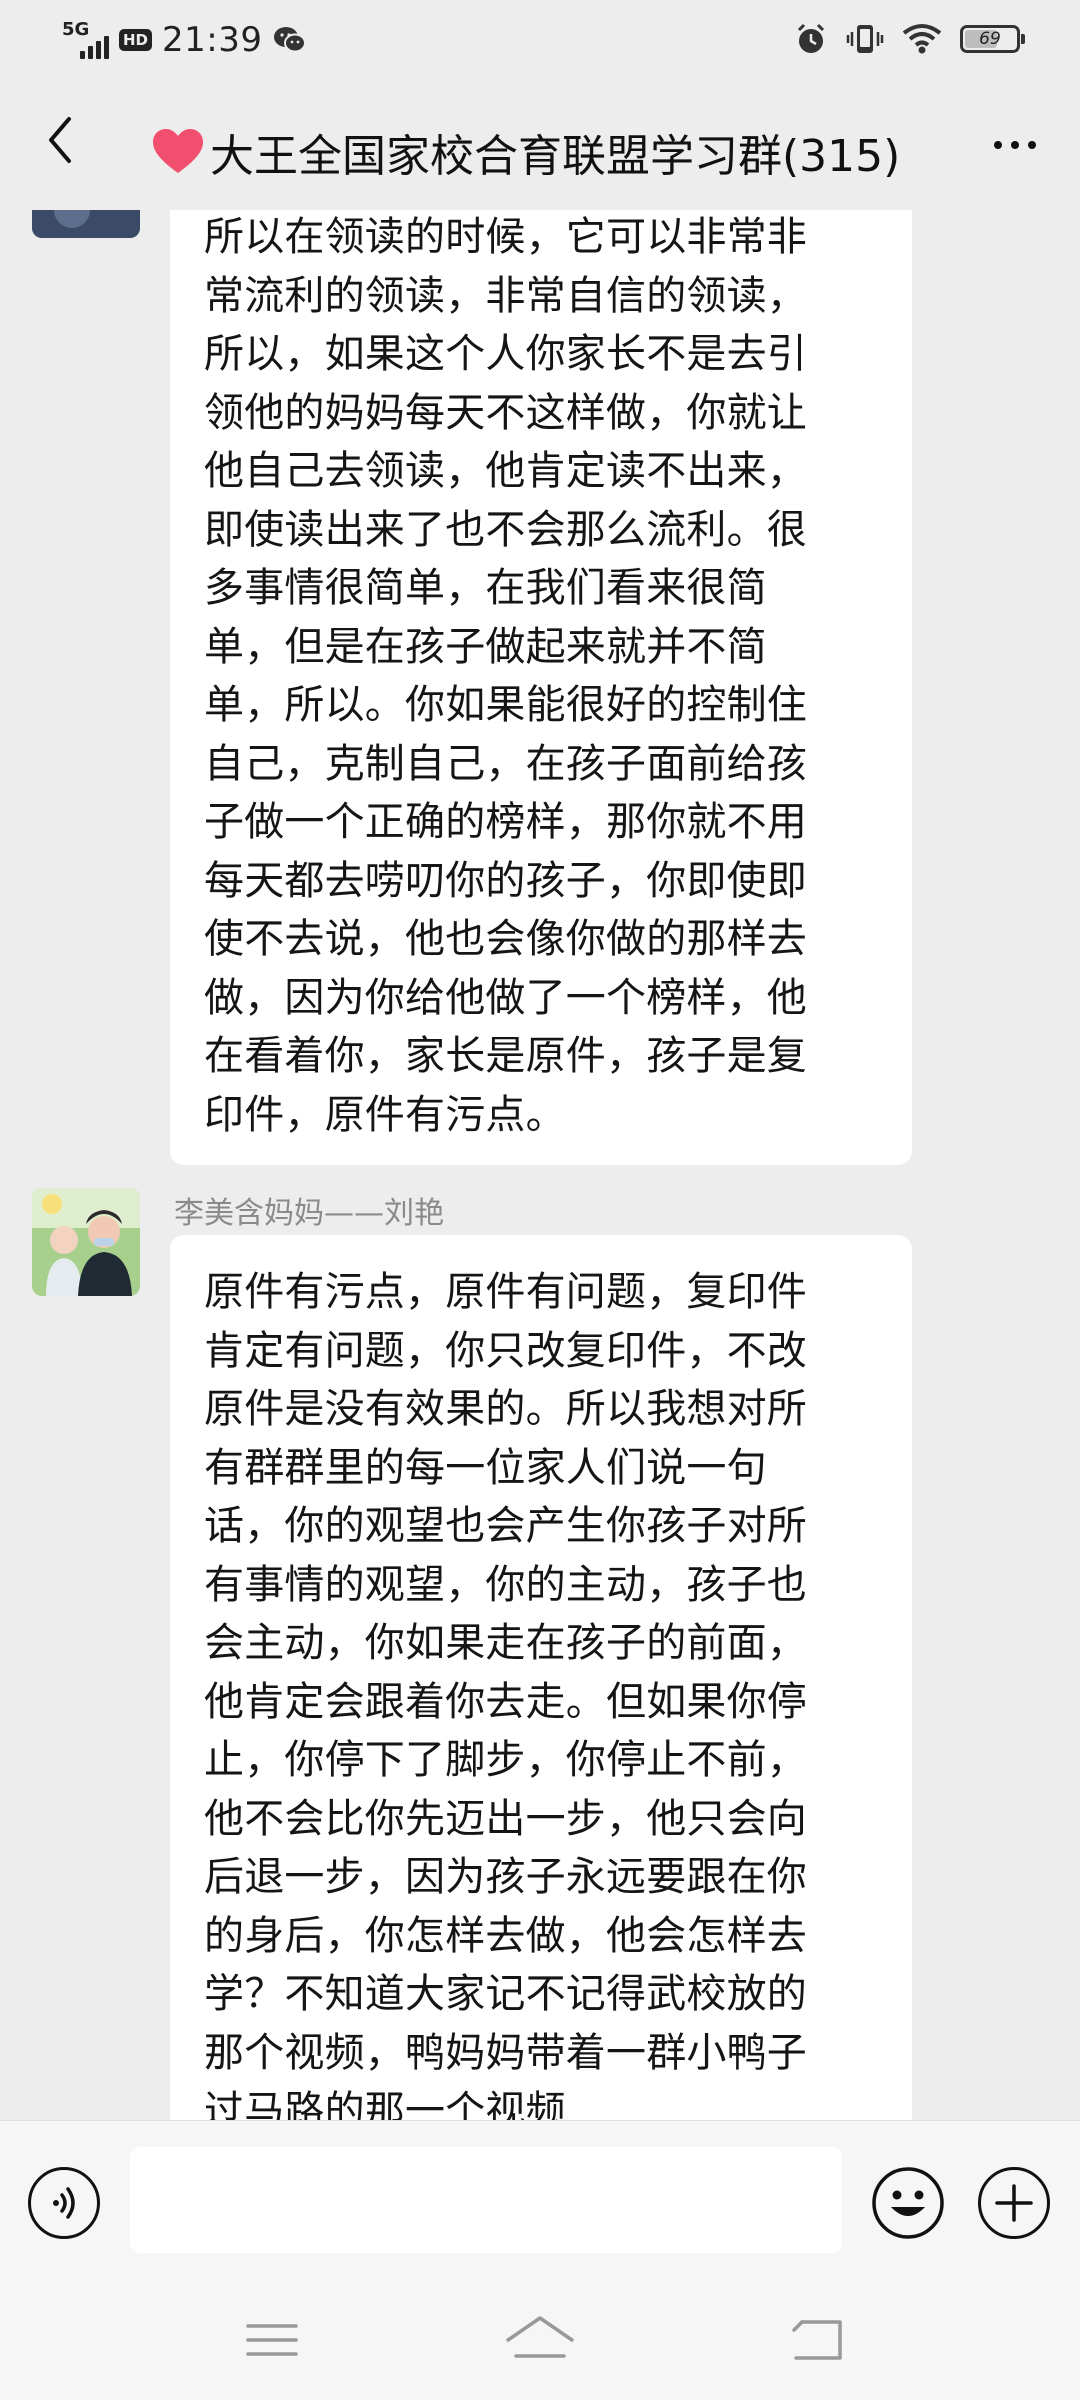 The height and width of the screenshot is (2400, 1080). I want to click on message-line: 止，你停下了脚步，你停止不前，, so click(505, 1760).